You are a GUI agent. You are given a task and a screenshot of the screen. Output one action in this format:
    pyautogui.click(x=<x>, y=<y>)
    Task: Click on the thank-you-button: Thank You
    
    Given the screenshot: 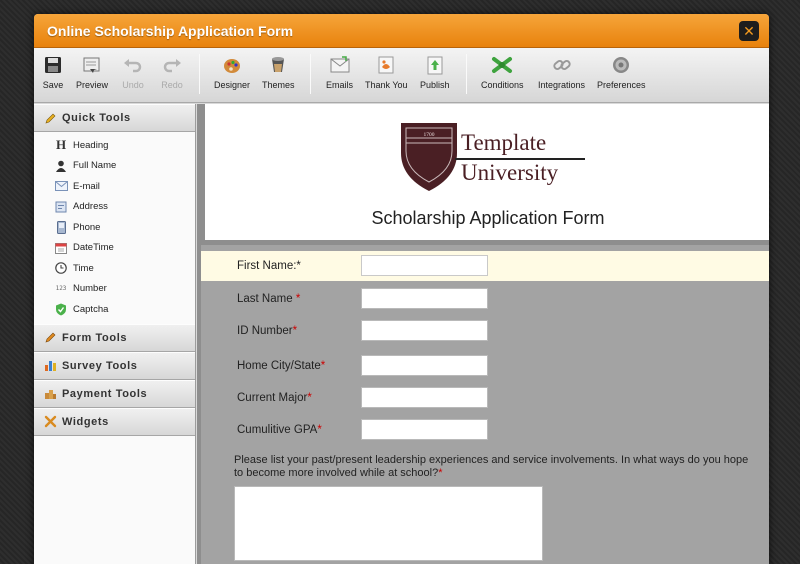 What is the action you would take?
    pyautogui.click(x=386, y=72)
    